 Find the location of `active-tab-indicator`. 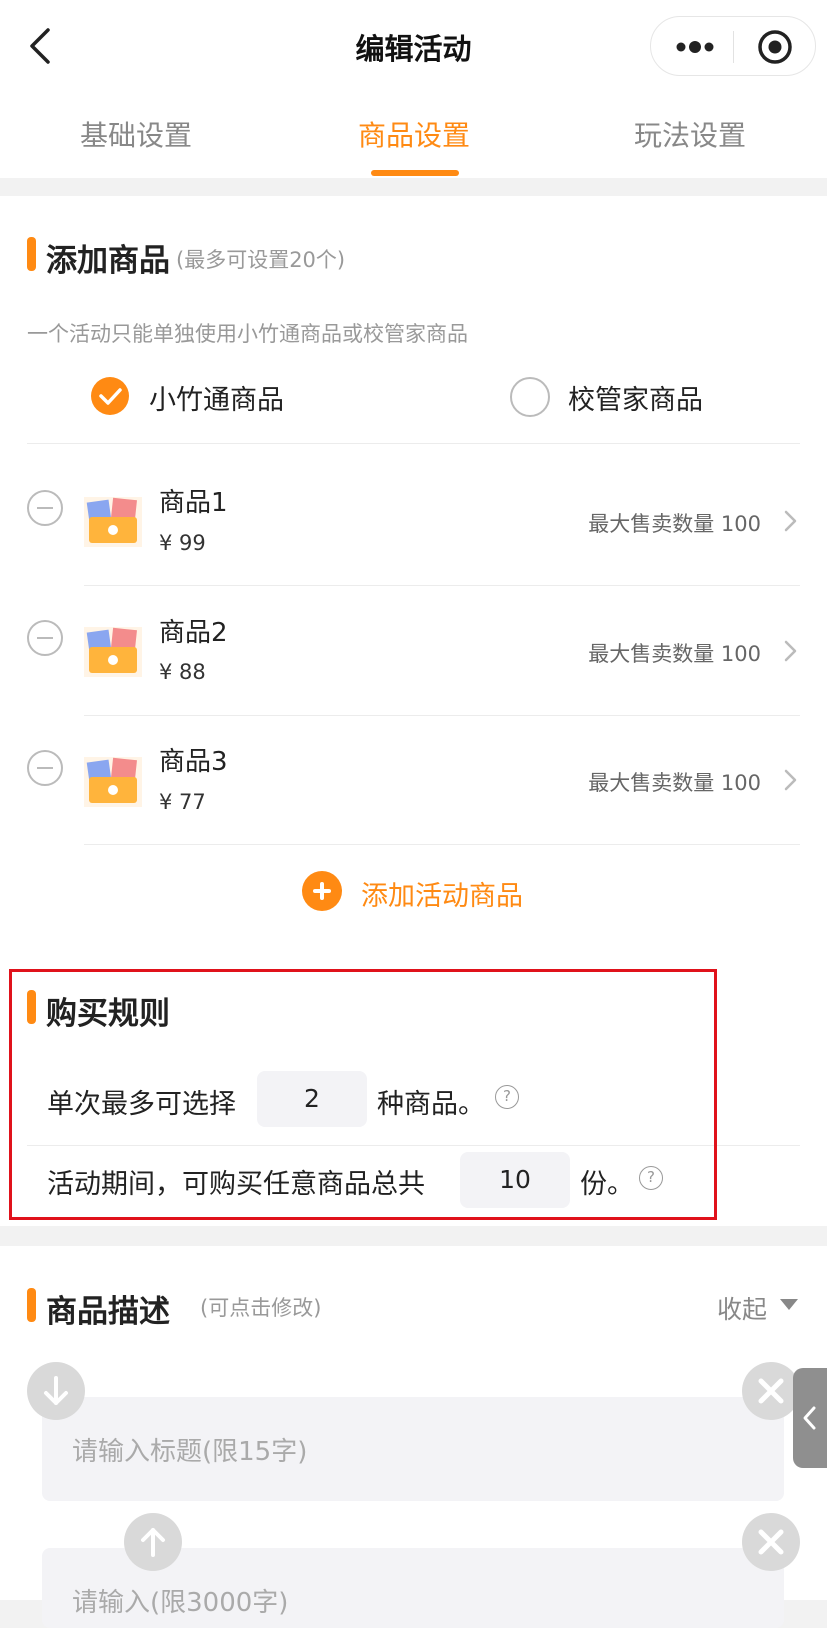

active-tab-indicator is located at coordinates (415, 173).